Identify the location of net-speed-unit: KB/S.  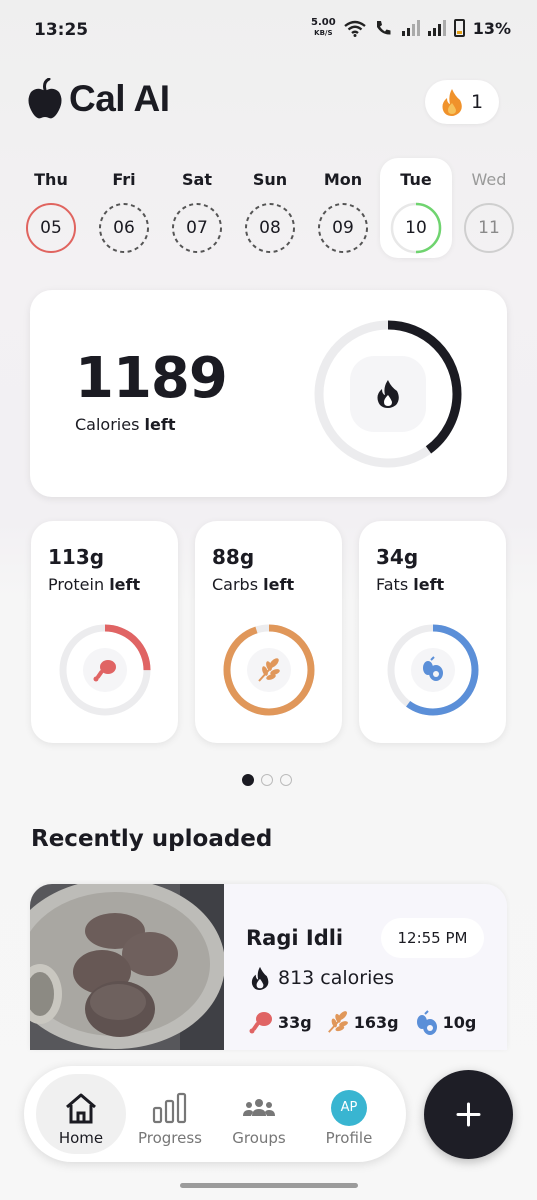
(323, 33).